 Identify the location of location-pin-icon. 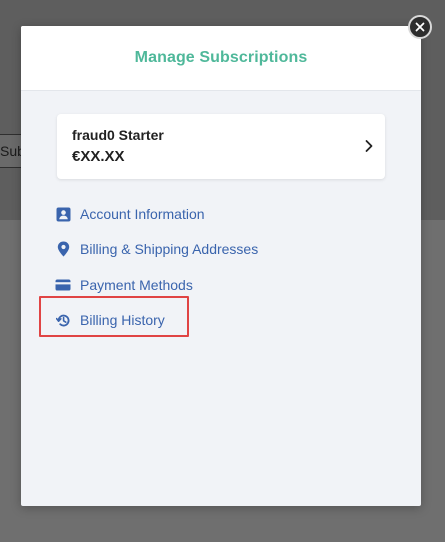
(63, 249).